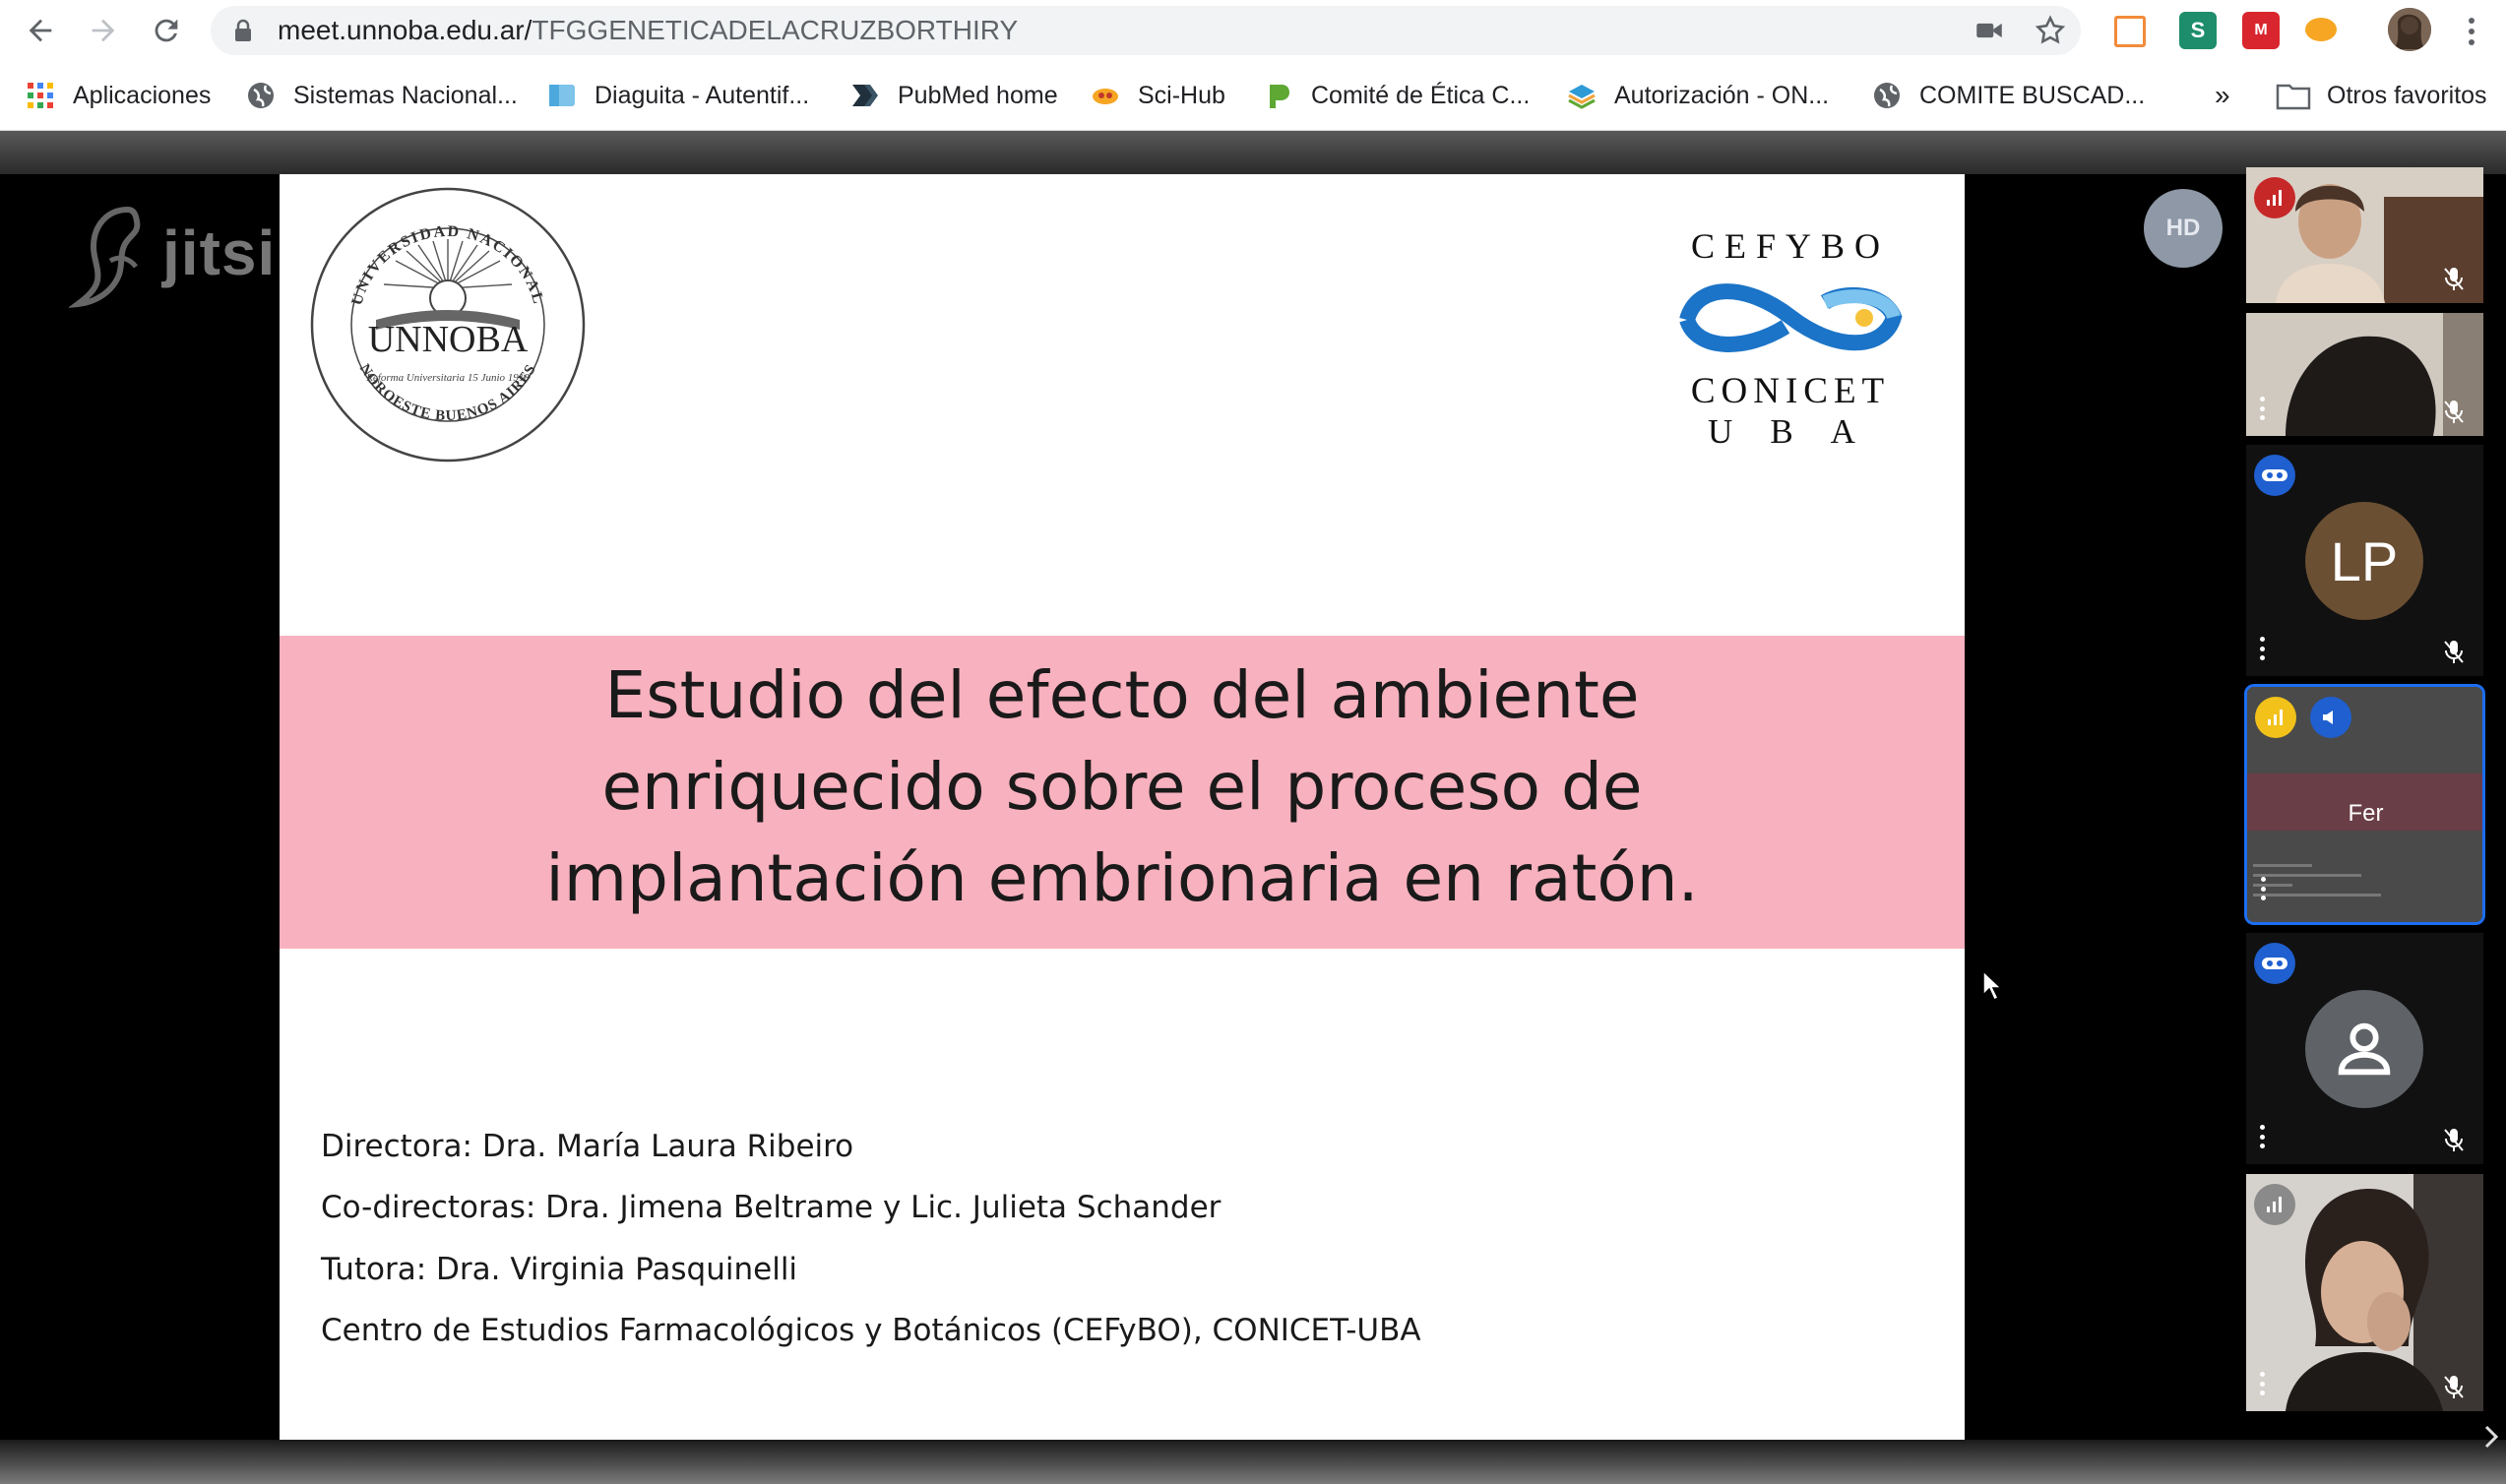  Describe the element at coordinates (559, 1270) in the screenshot. I see `credit-tutora: Tutora: Dra. Virginia Pasquinelli` at that location.